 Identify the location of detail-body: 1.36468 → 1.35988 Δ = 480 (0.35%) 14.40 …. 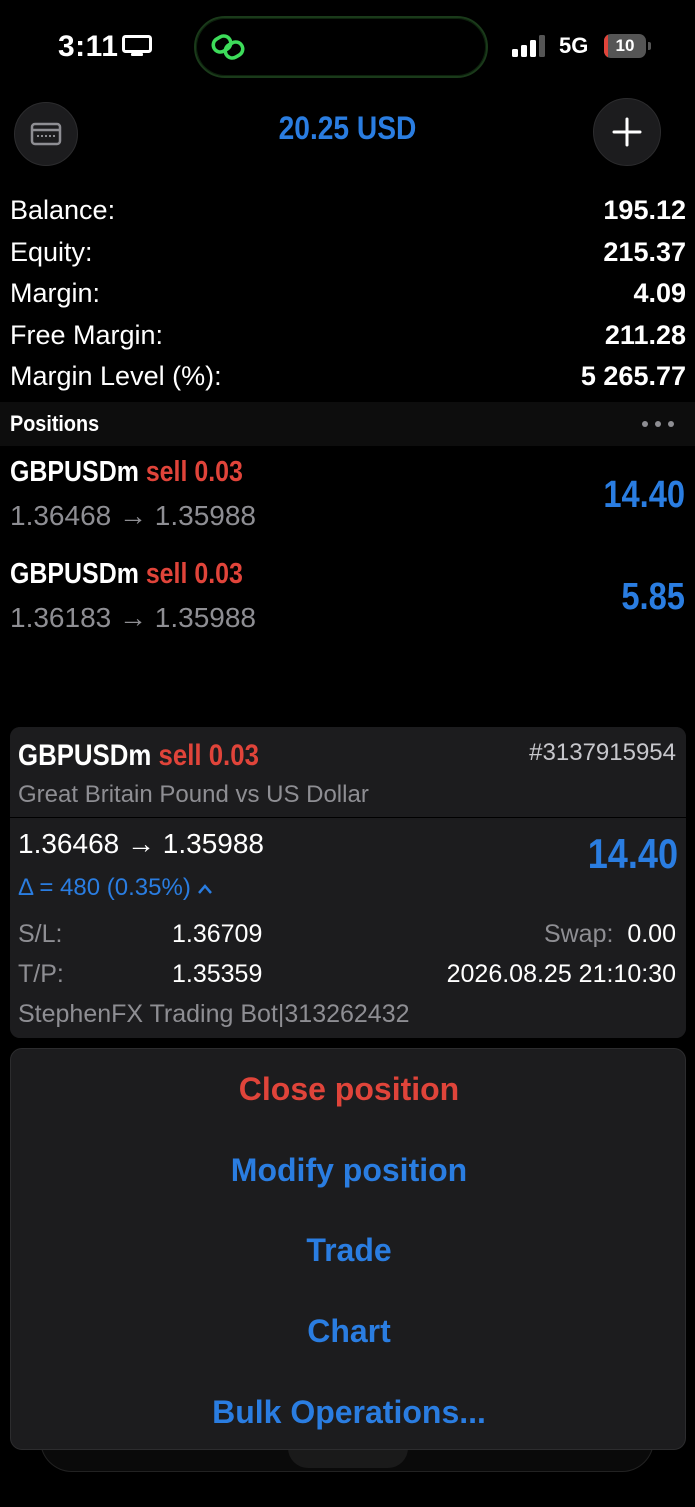
(348, 927).